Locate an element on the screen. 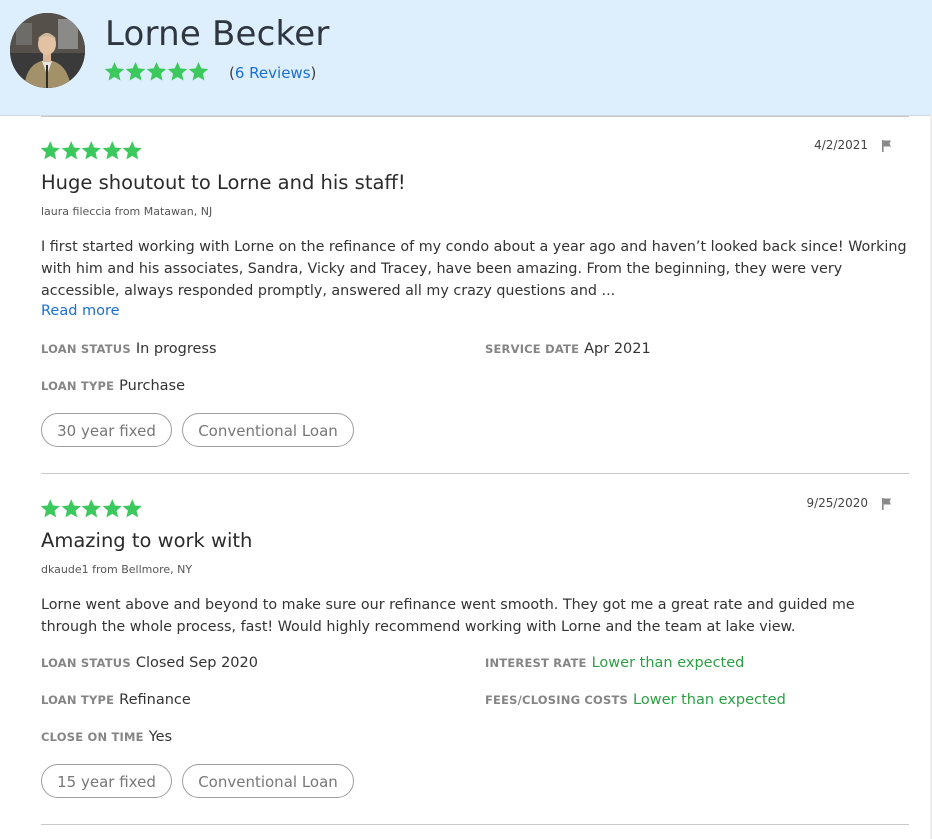 The height and width of the screenshot is (839, 932). reviewer-info: dkaude1 from Bellmore, NY is located at coordinates (117, 569).